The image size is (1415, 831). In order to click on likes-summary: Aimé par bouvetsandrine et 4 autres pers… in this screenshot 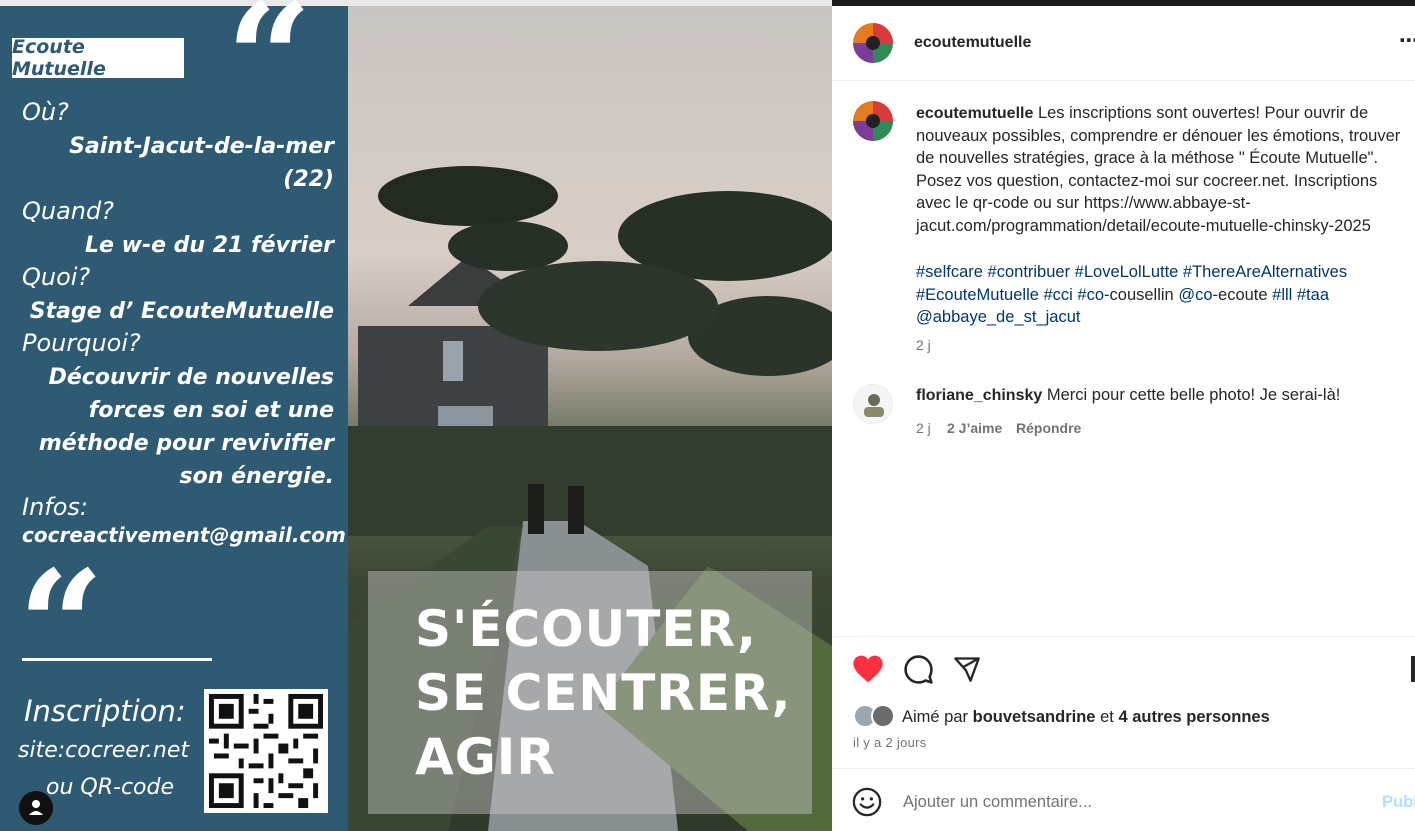, I will do `click(1086, 717)`.